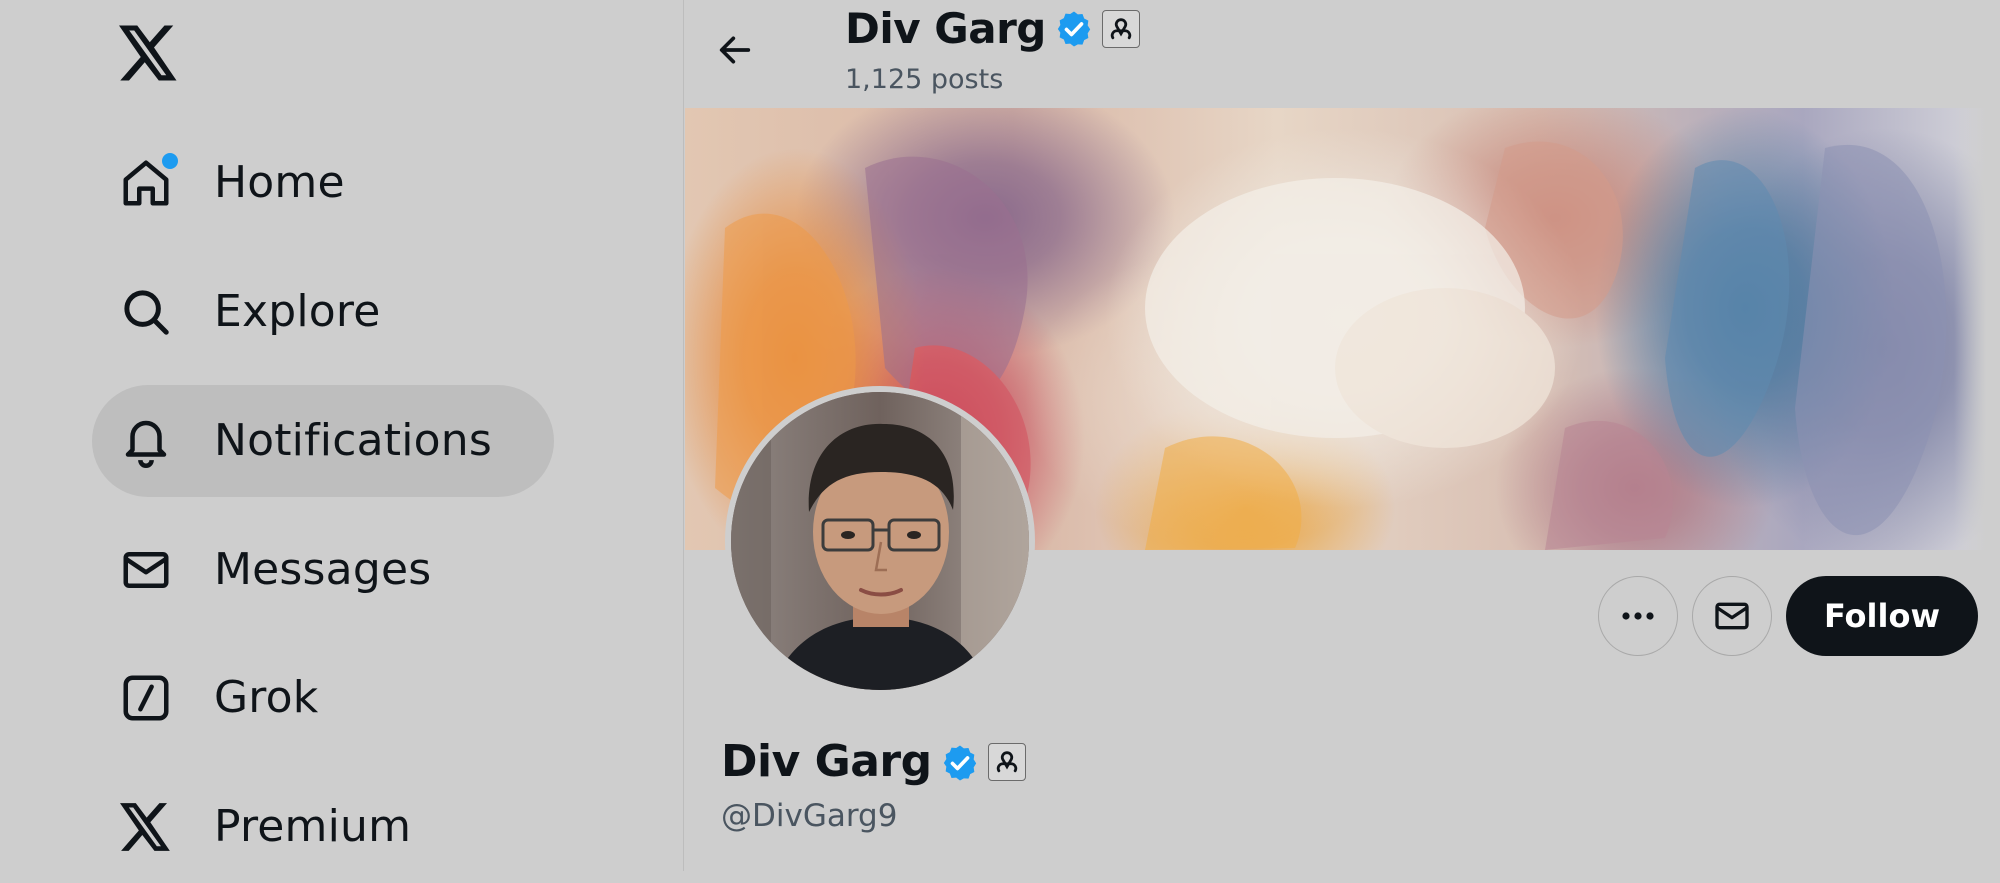 The image size is (2000, 883). I want to click on header-title-row: Div Garg, so click(992, 28).